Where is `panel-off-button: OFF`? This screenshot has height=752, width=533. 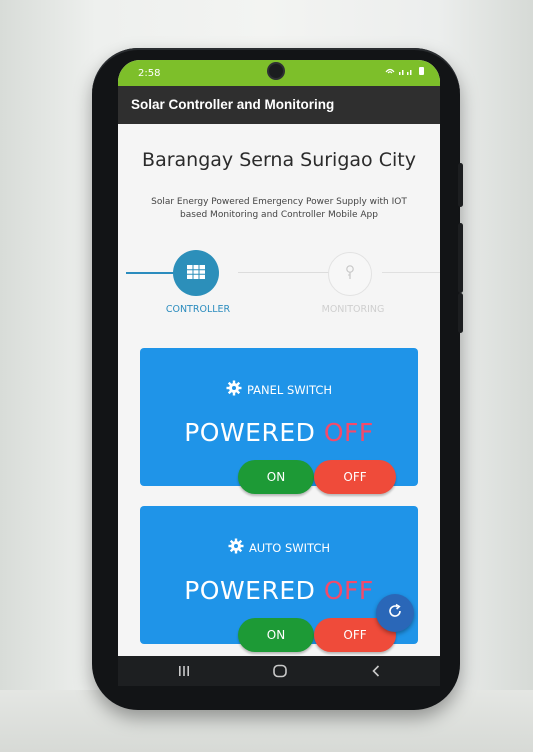 panel-off-button: OFF is located at coordinates (355, 477).